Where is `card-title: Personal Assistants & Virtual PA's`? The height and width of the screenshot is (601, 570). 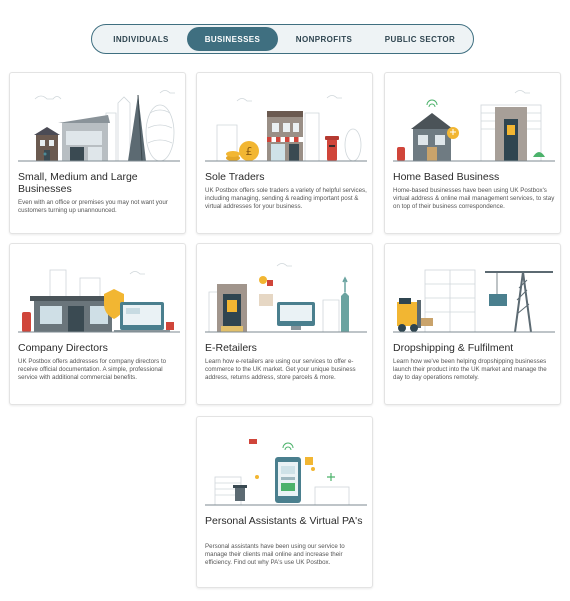
card-title: Personal Assistants & Virtual PA's is located at coordinates (284, 521).